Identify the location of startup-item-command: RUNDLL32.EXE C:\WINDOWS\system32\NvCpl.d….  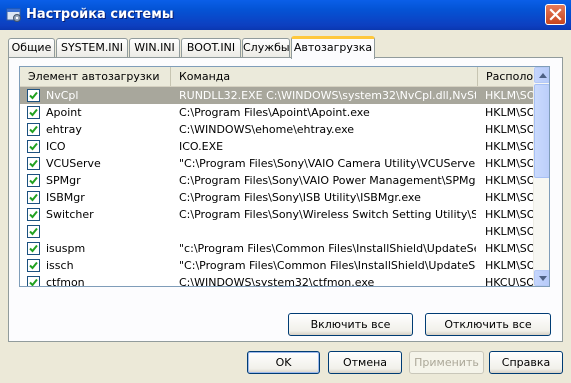
(327, 95).